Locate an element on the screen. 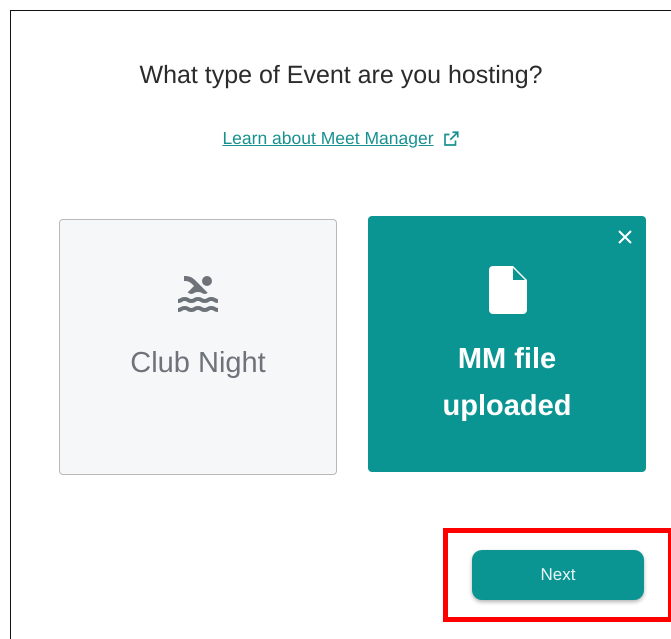 This screenshot has height=639, width=671. meet-manager-link: Learn about Meet Manager is located at coordinates (341, 138).